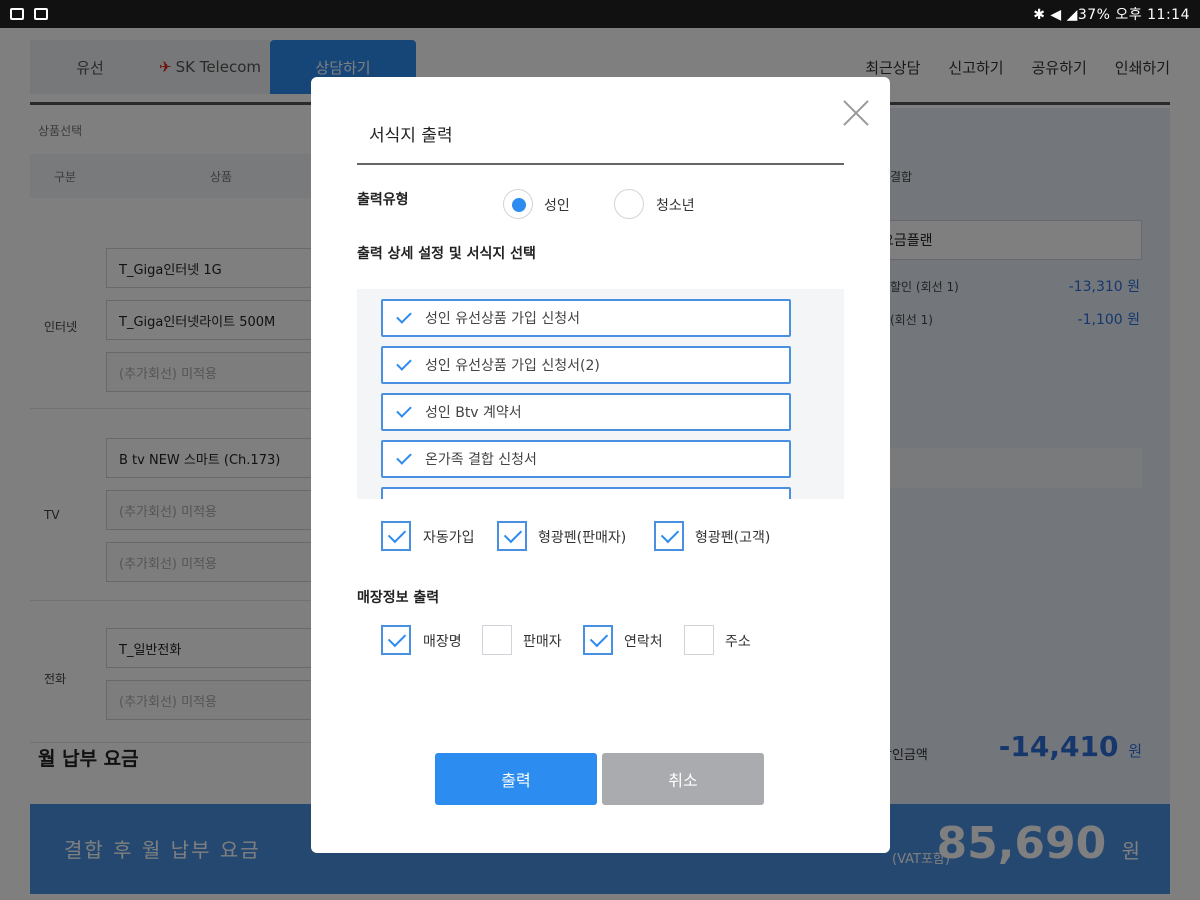 This screenshot has height=900, width=1200. Describe the element at coordinates (396, 640) in the screenshot. I see `checkbox-store-name` at that location.